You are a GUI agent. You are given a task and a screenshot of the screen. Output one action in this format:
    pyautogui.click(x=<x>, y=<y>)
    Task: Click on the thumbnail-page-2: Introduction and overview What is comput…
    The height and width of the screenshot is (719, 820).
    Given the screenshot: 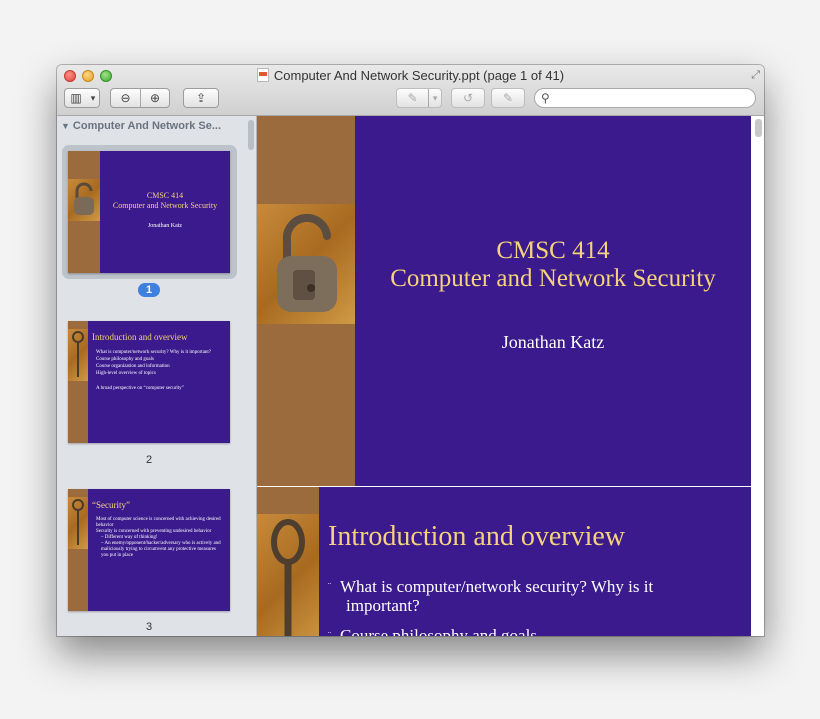 What is the action you would take?
    pyautogui.click(x=149, y=382)
    